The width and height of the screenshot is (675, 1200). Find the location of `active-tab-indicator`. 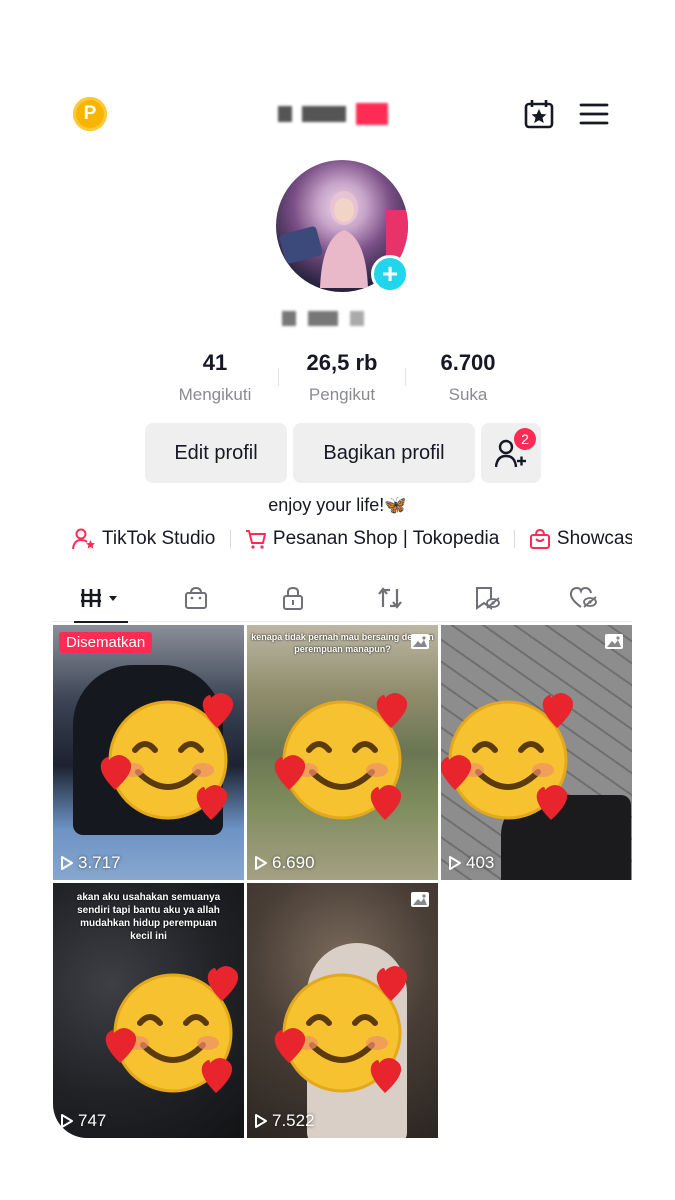

active-tab-indicator is located at coordinates (101, 622).